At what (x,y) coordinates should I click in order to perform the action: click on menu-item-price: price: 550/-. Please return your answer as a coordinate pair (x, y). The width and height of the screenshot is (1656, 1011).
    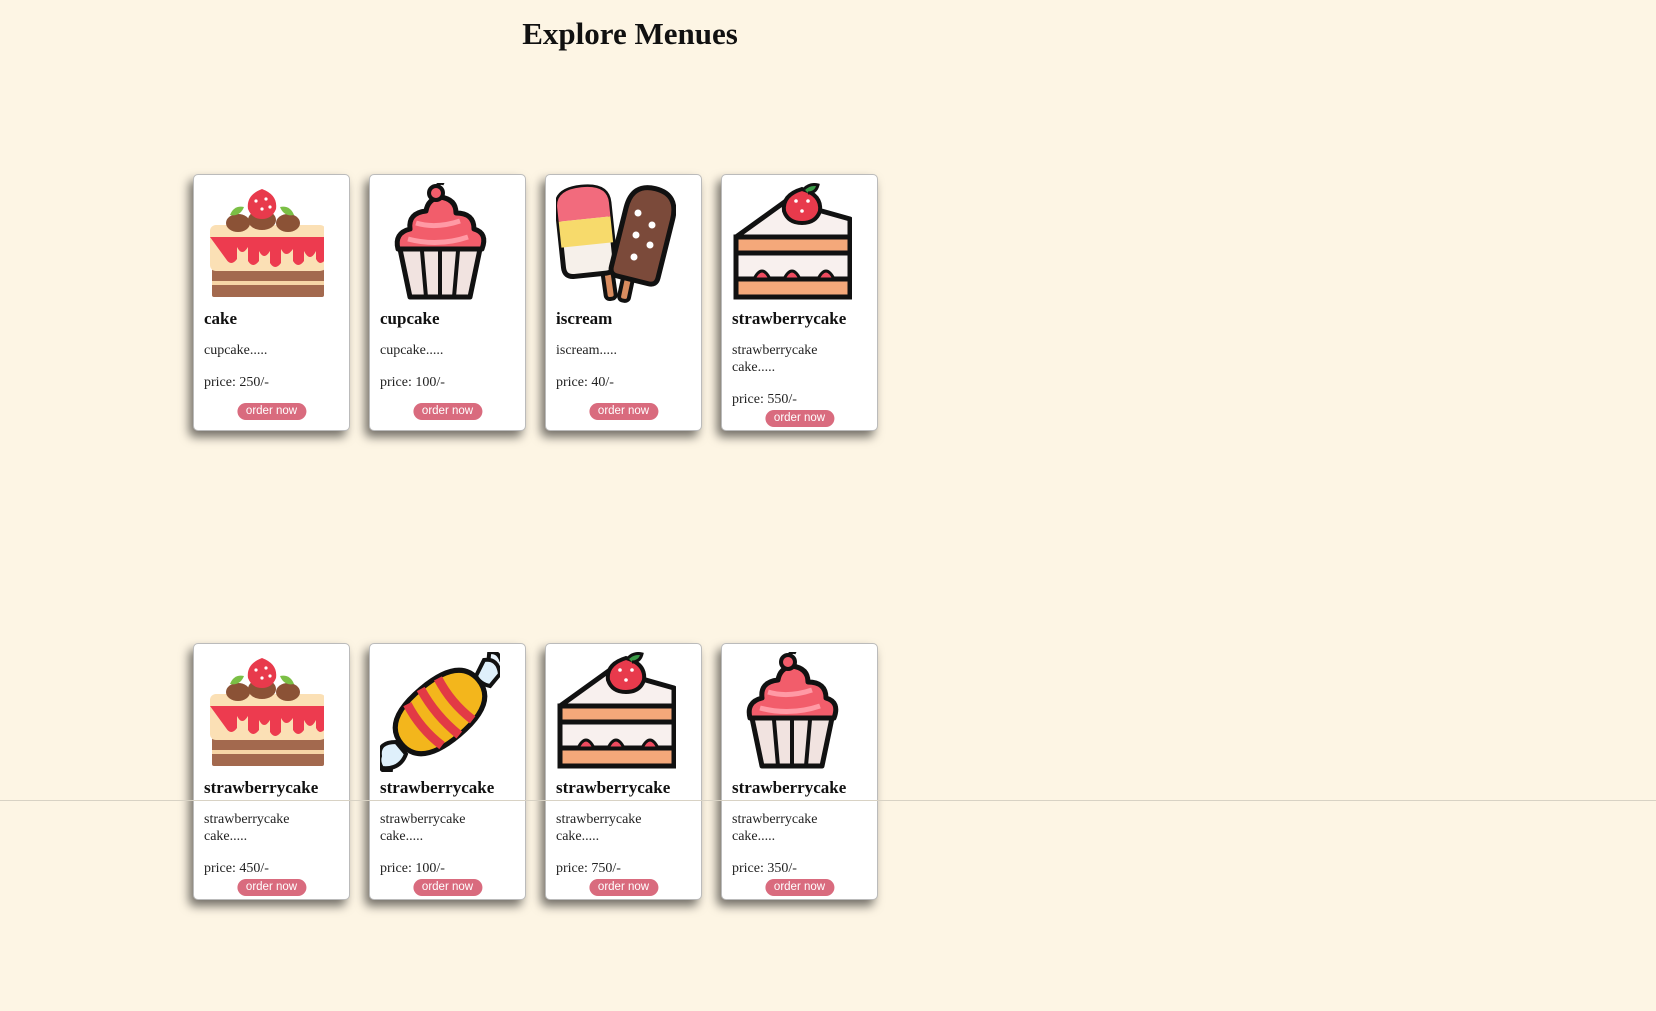
    Looking at the image, I should click on (764, 399).